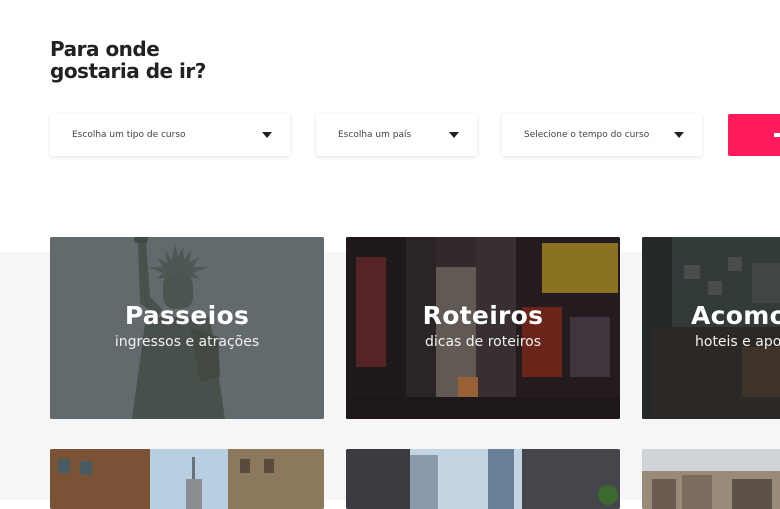 The height and width of the screenshot is (509, 780). What do you see at coordinates (483, 342) in the screenshot?
I see `card-subtitle: dicas de roteiros` at bounding box center [483, 342].